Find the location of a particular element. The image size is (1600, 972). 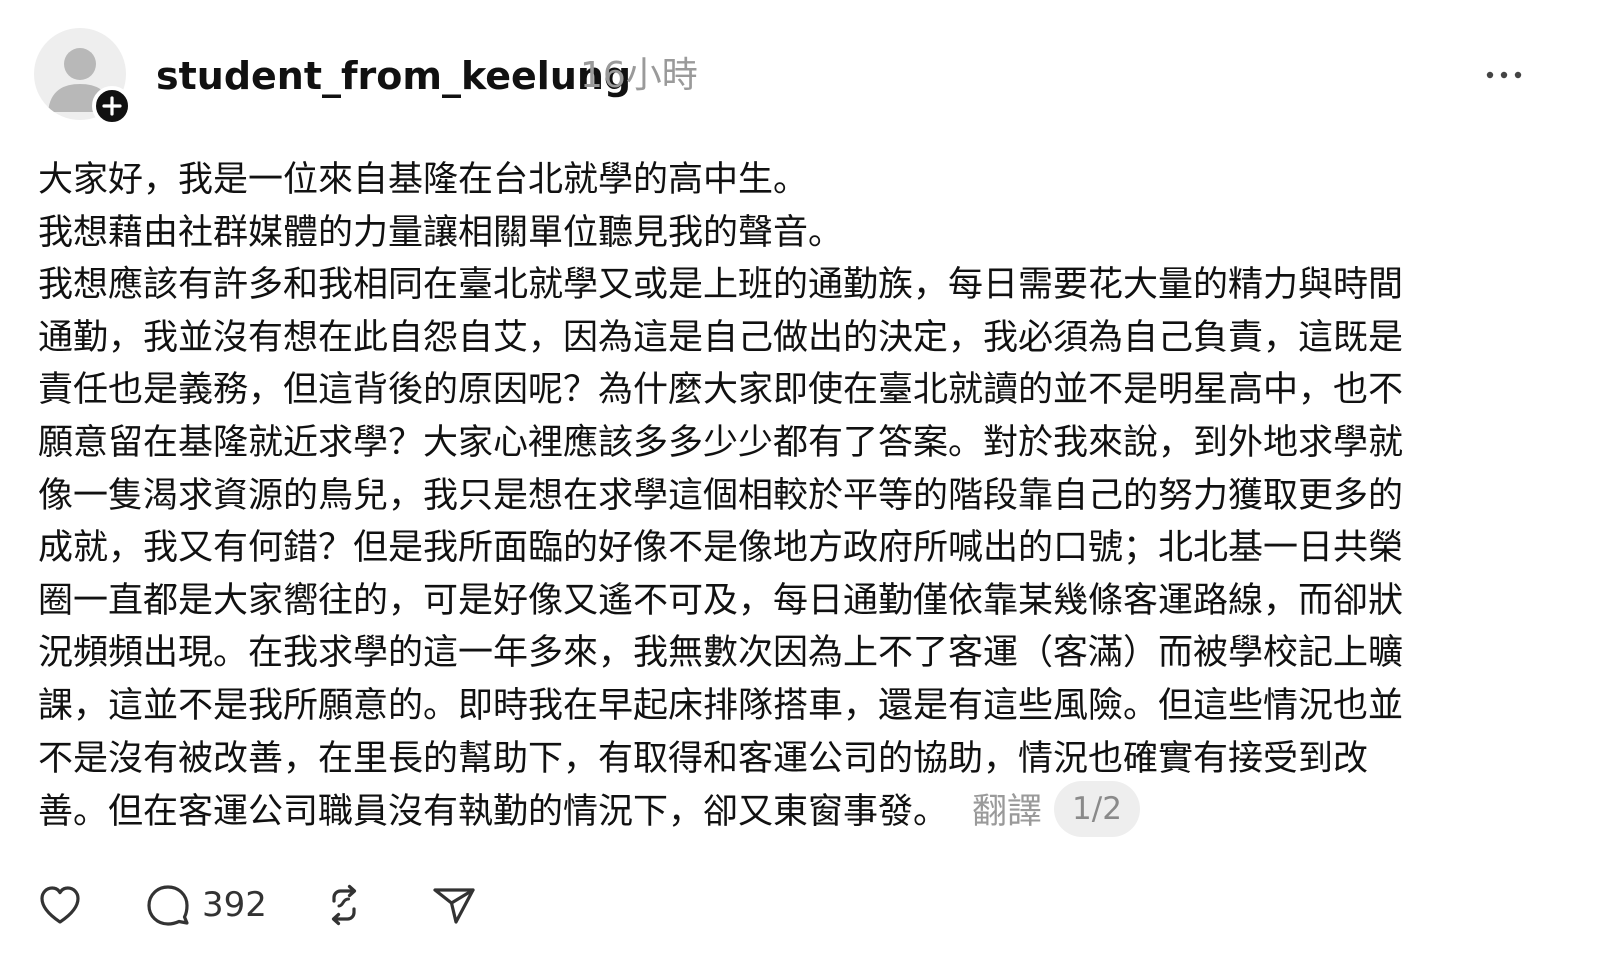

repost-button is located at coordinates (344, 905).